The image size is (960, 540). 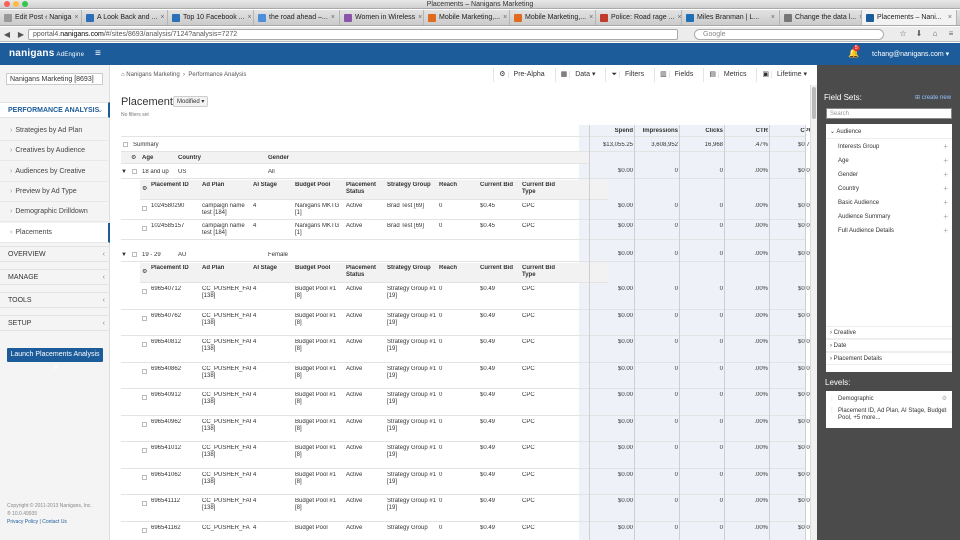 I want to click on browser-tab: Mobile Marketing,... ×, so click(x=467, y=17).